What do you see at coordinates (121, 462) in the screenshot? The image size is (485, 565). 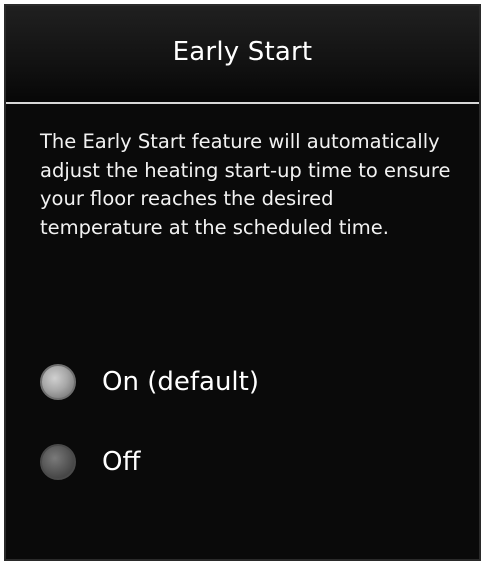 I see `option-off-label: Off` at bounding box center [121, 462].